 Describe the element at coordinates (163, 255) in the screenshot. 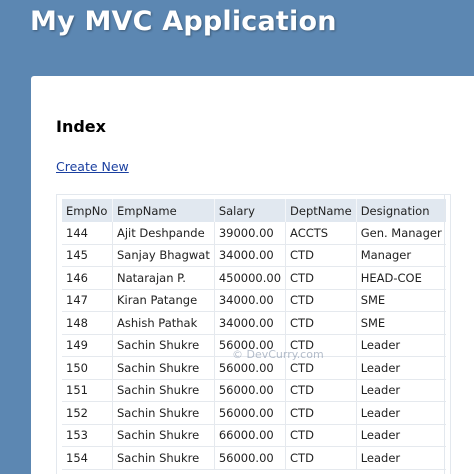

I see `emp-name-cell: Sanjay Bhagwat` at that location.